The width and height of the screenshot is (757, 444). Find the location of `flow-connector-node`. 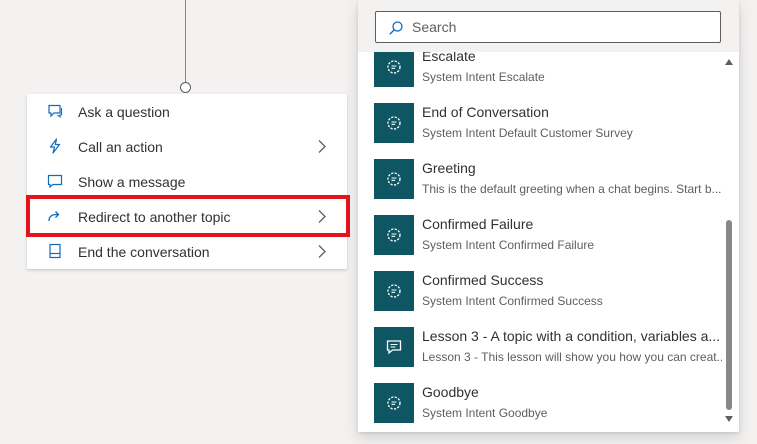

flow-connector-node is located at coordinates (185, 87).